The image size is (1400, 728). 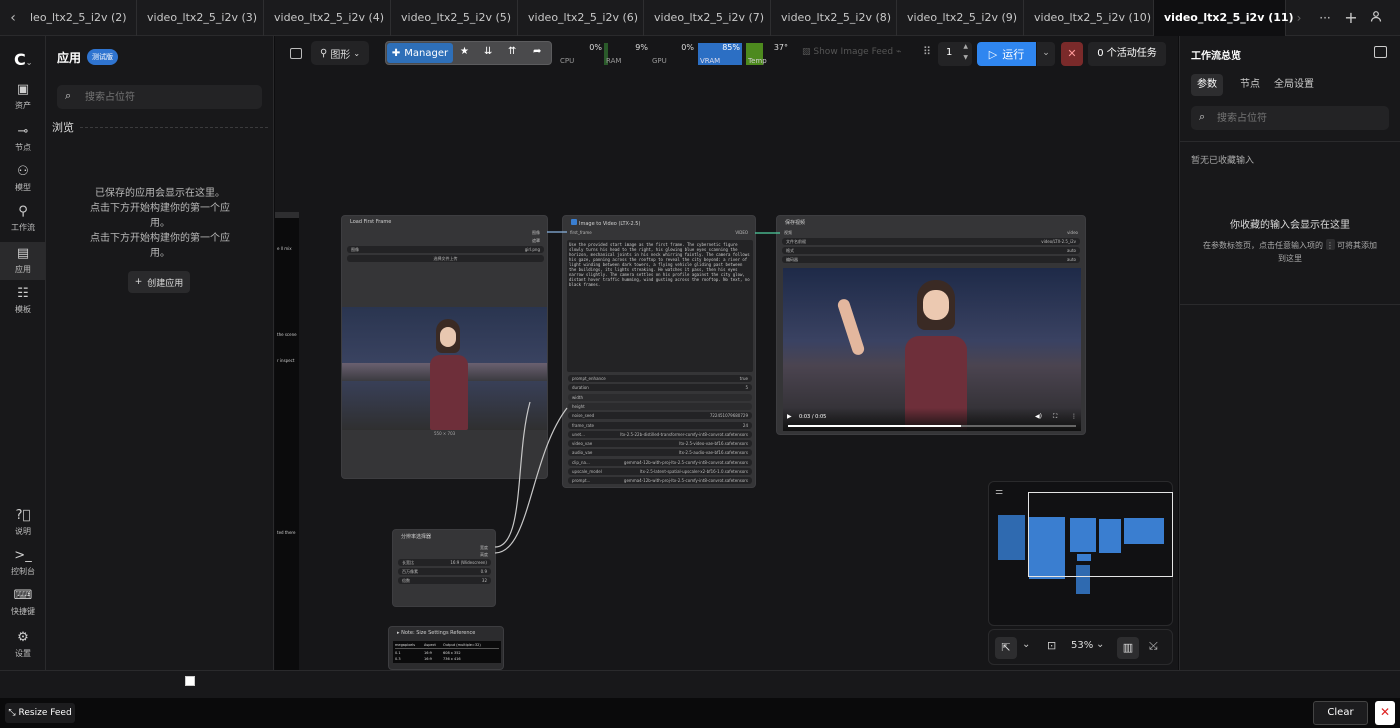 I want to click on tab-10: video_ltx2_5_i2v (10), so click(x=1089, y=18).